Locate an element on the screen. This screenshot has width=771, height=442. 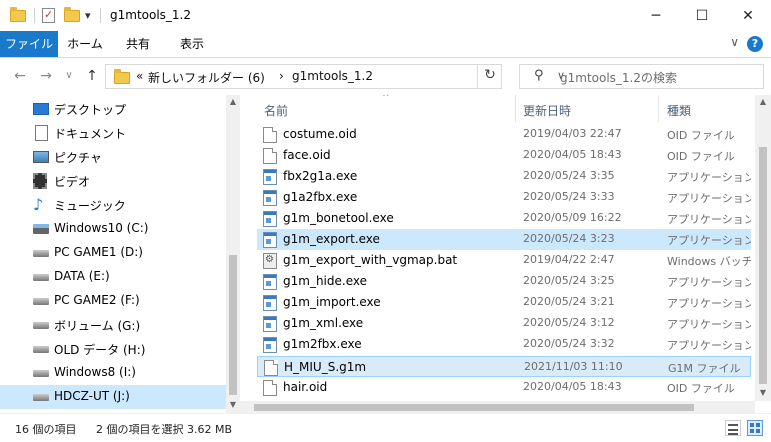
file-type: G1M ファイル is located at coordinates (704, 368).